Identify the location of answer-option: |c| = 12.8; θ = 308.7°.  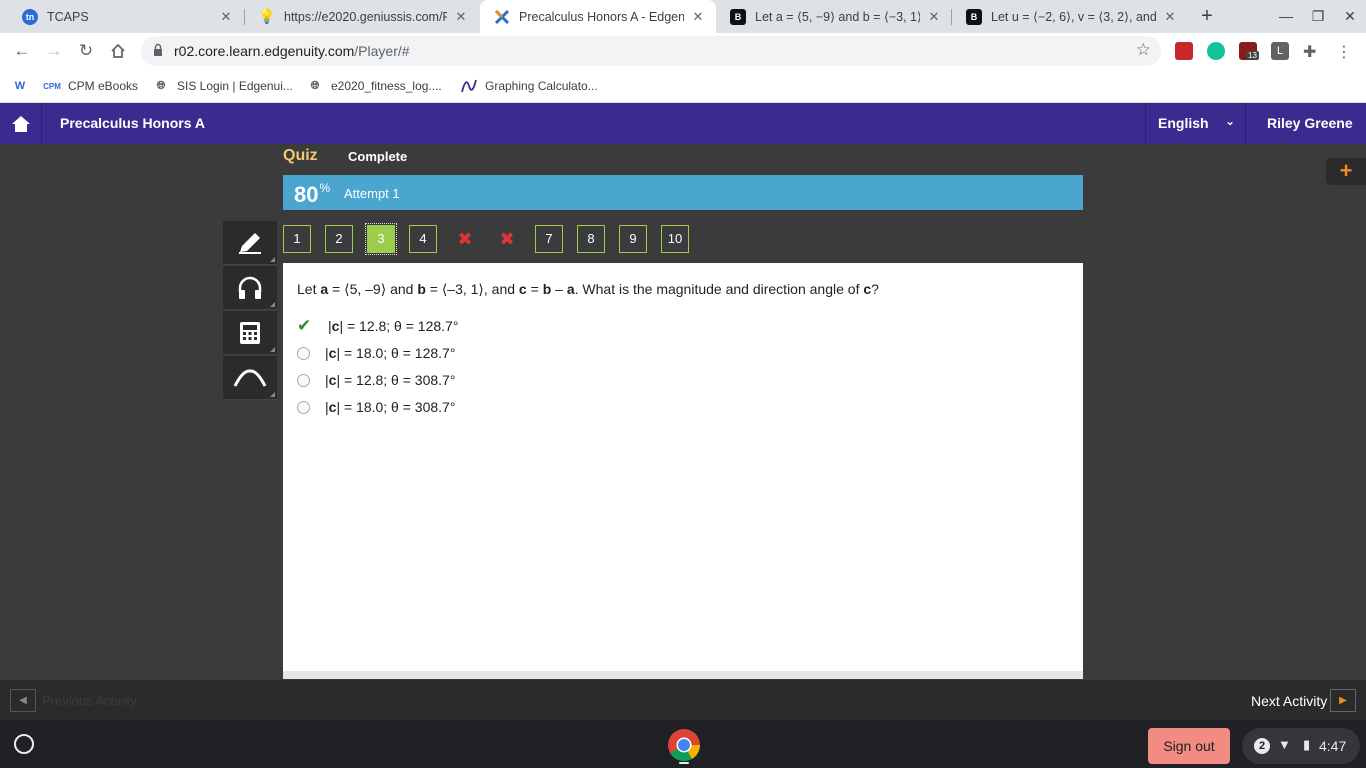
(376, 380).